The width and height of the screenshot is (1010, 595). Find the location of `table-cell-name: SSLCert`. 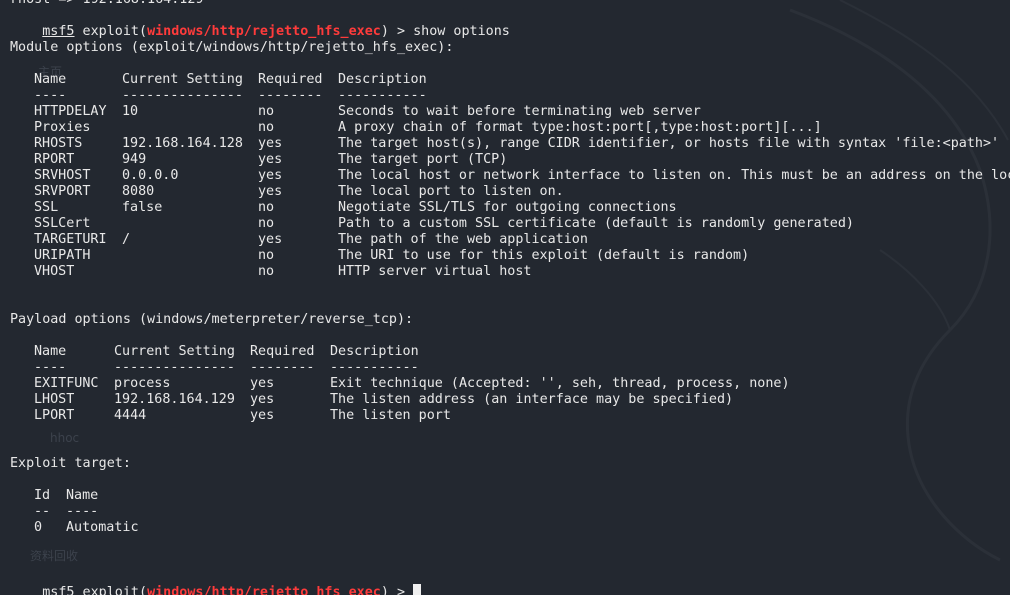

table-cell-name: SSLCert is located at coordinates (62, 223).